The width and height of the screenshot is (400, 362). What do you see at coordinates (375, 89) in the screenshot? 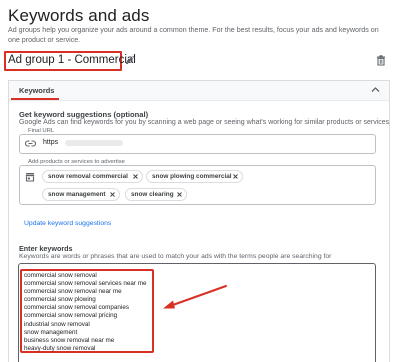
I see `chevron-up-icon` at bounding box center [375, 89].